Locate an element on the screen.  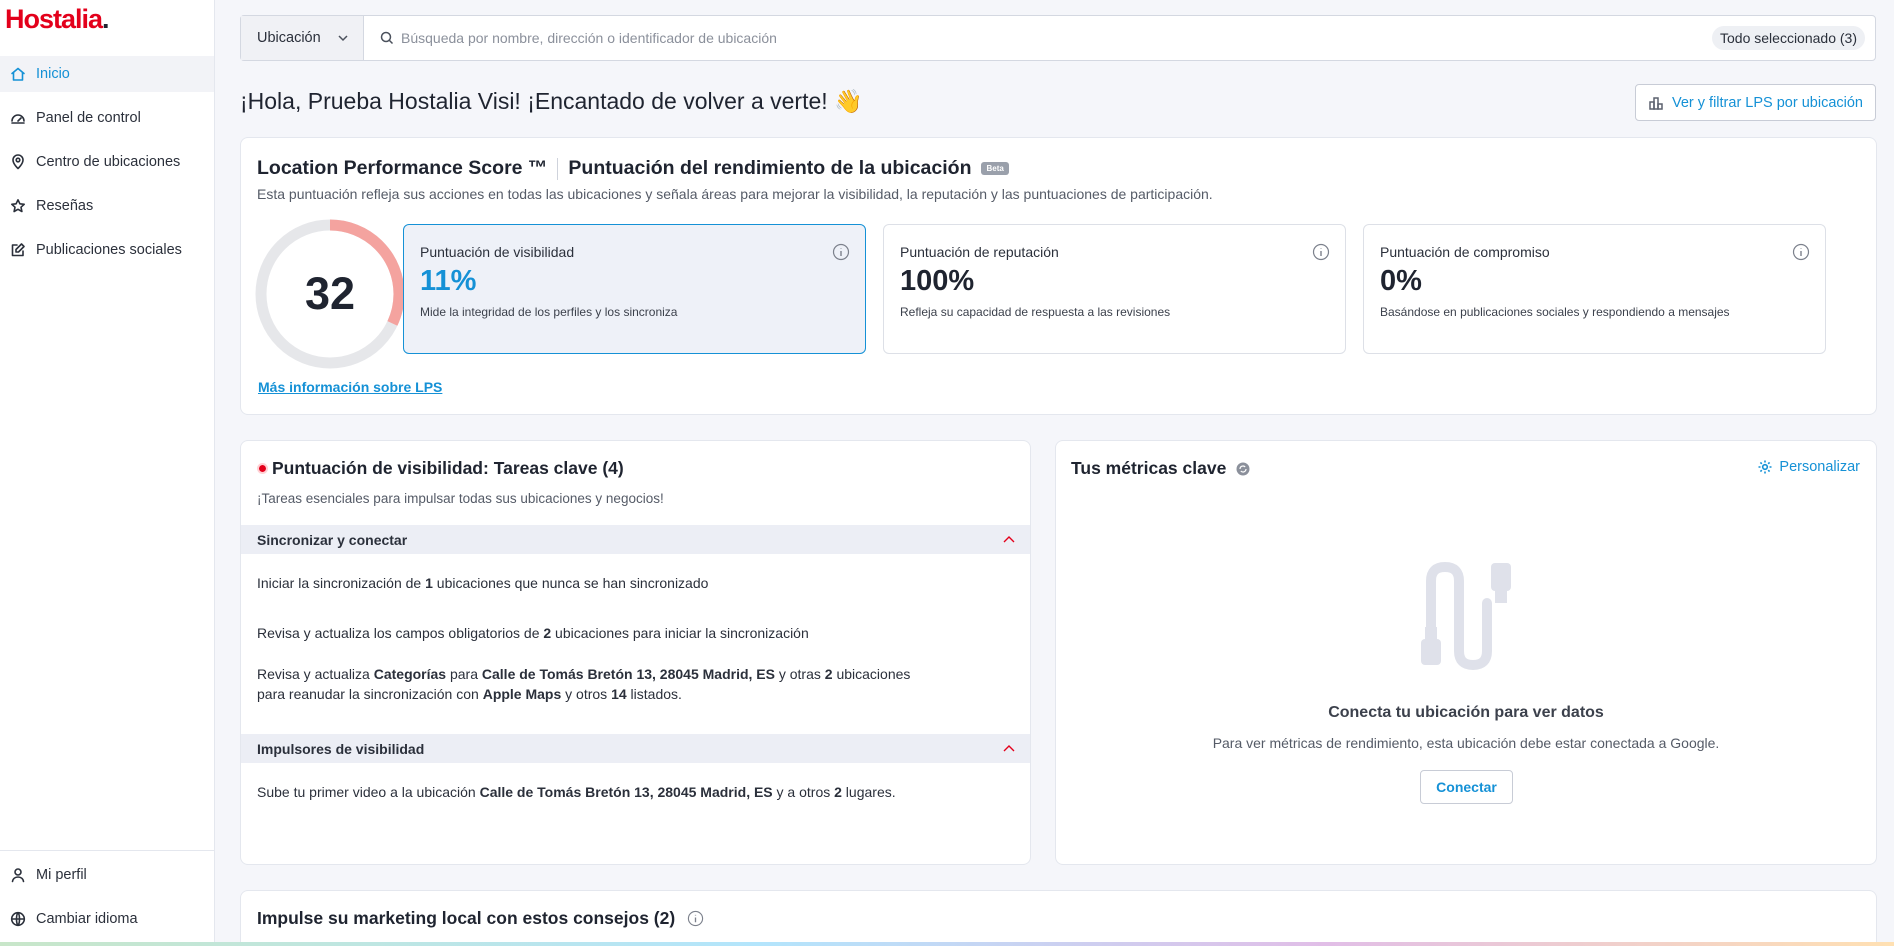
title-separator is located at coordinates (558, 168).